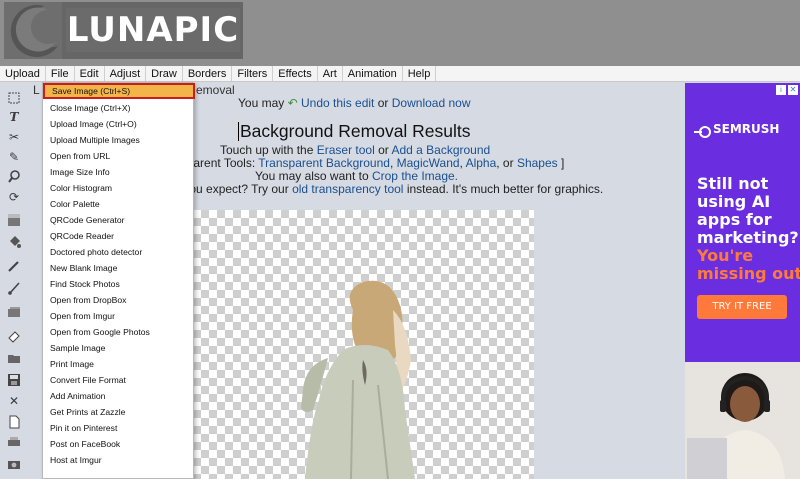  What do you see at coordinates (725, 255) in the screenshot?
I see `ad-accent-1: You're` at bounding box center [725, 255].